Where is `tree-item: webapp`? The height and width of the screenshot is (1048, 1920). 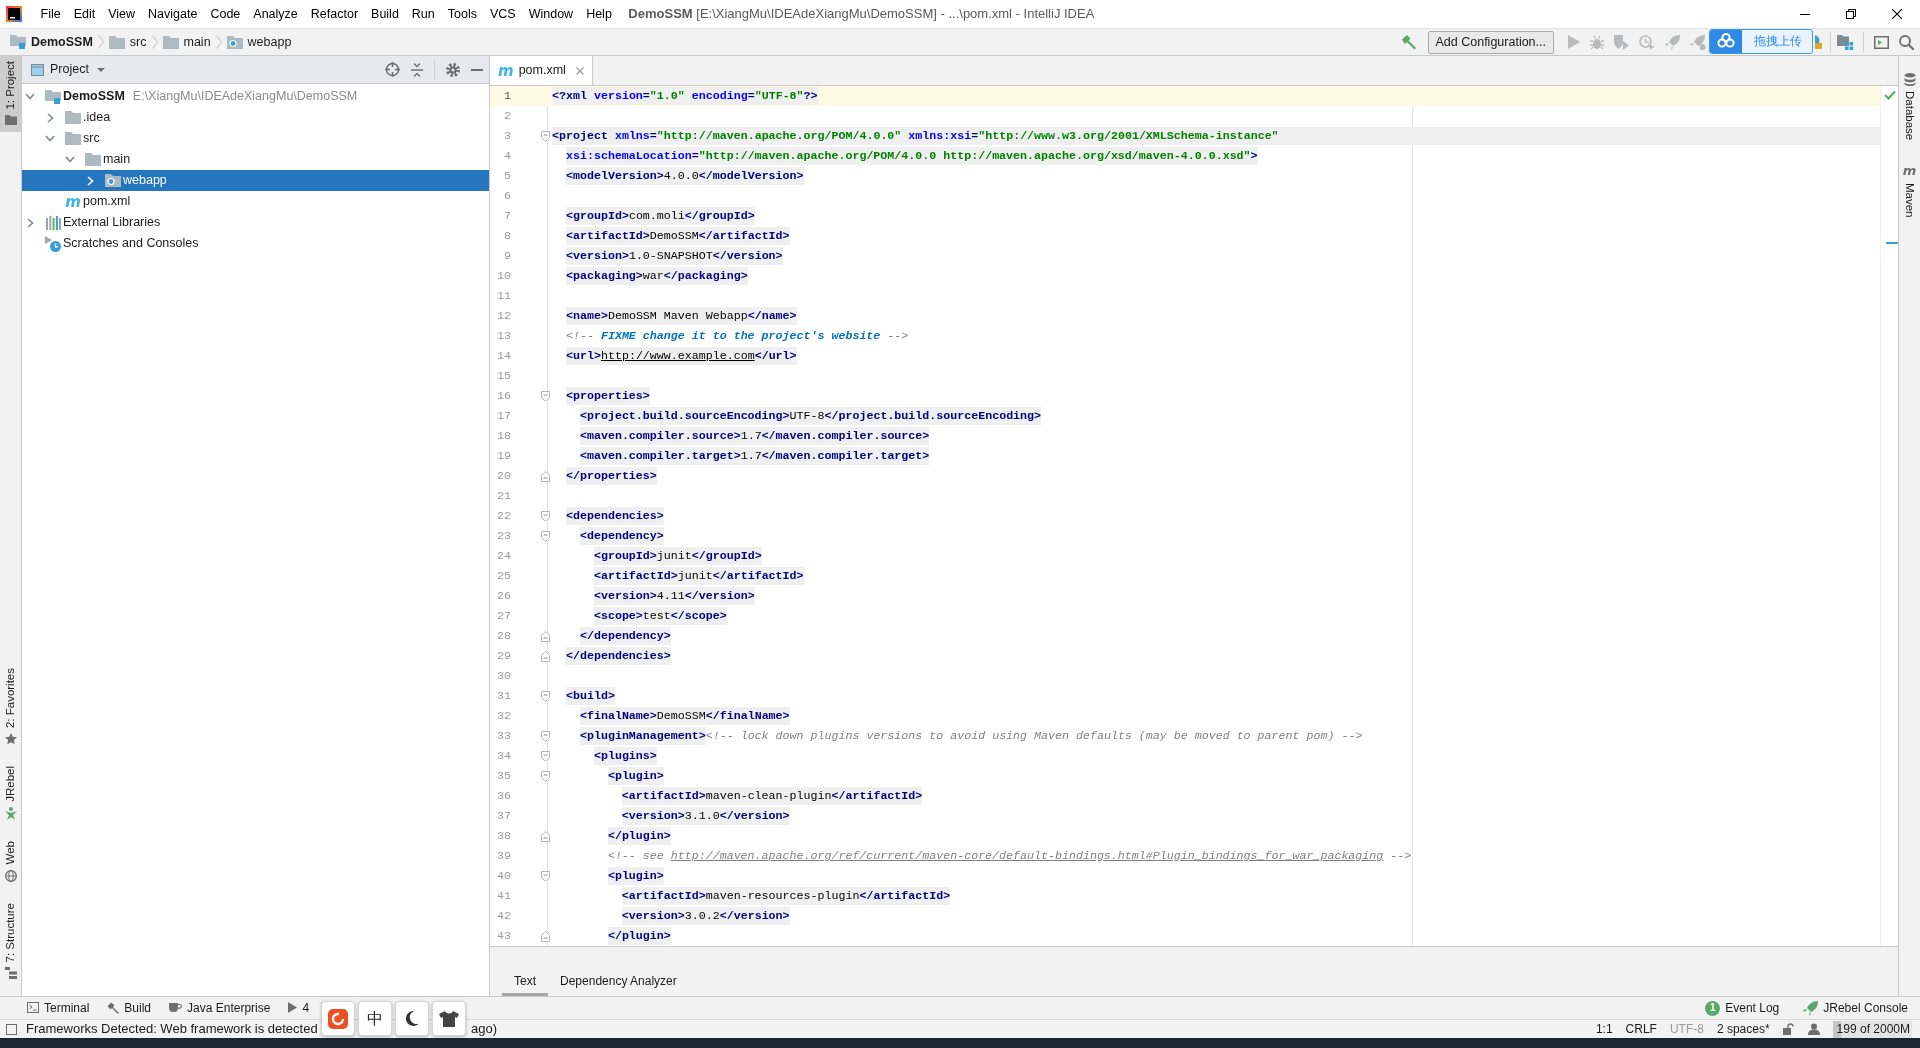 tree-item: webapp is located at coordinates (255, 180).